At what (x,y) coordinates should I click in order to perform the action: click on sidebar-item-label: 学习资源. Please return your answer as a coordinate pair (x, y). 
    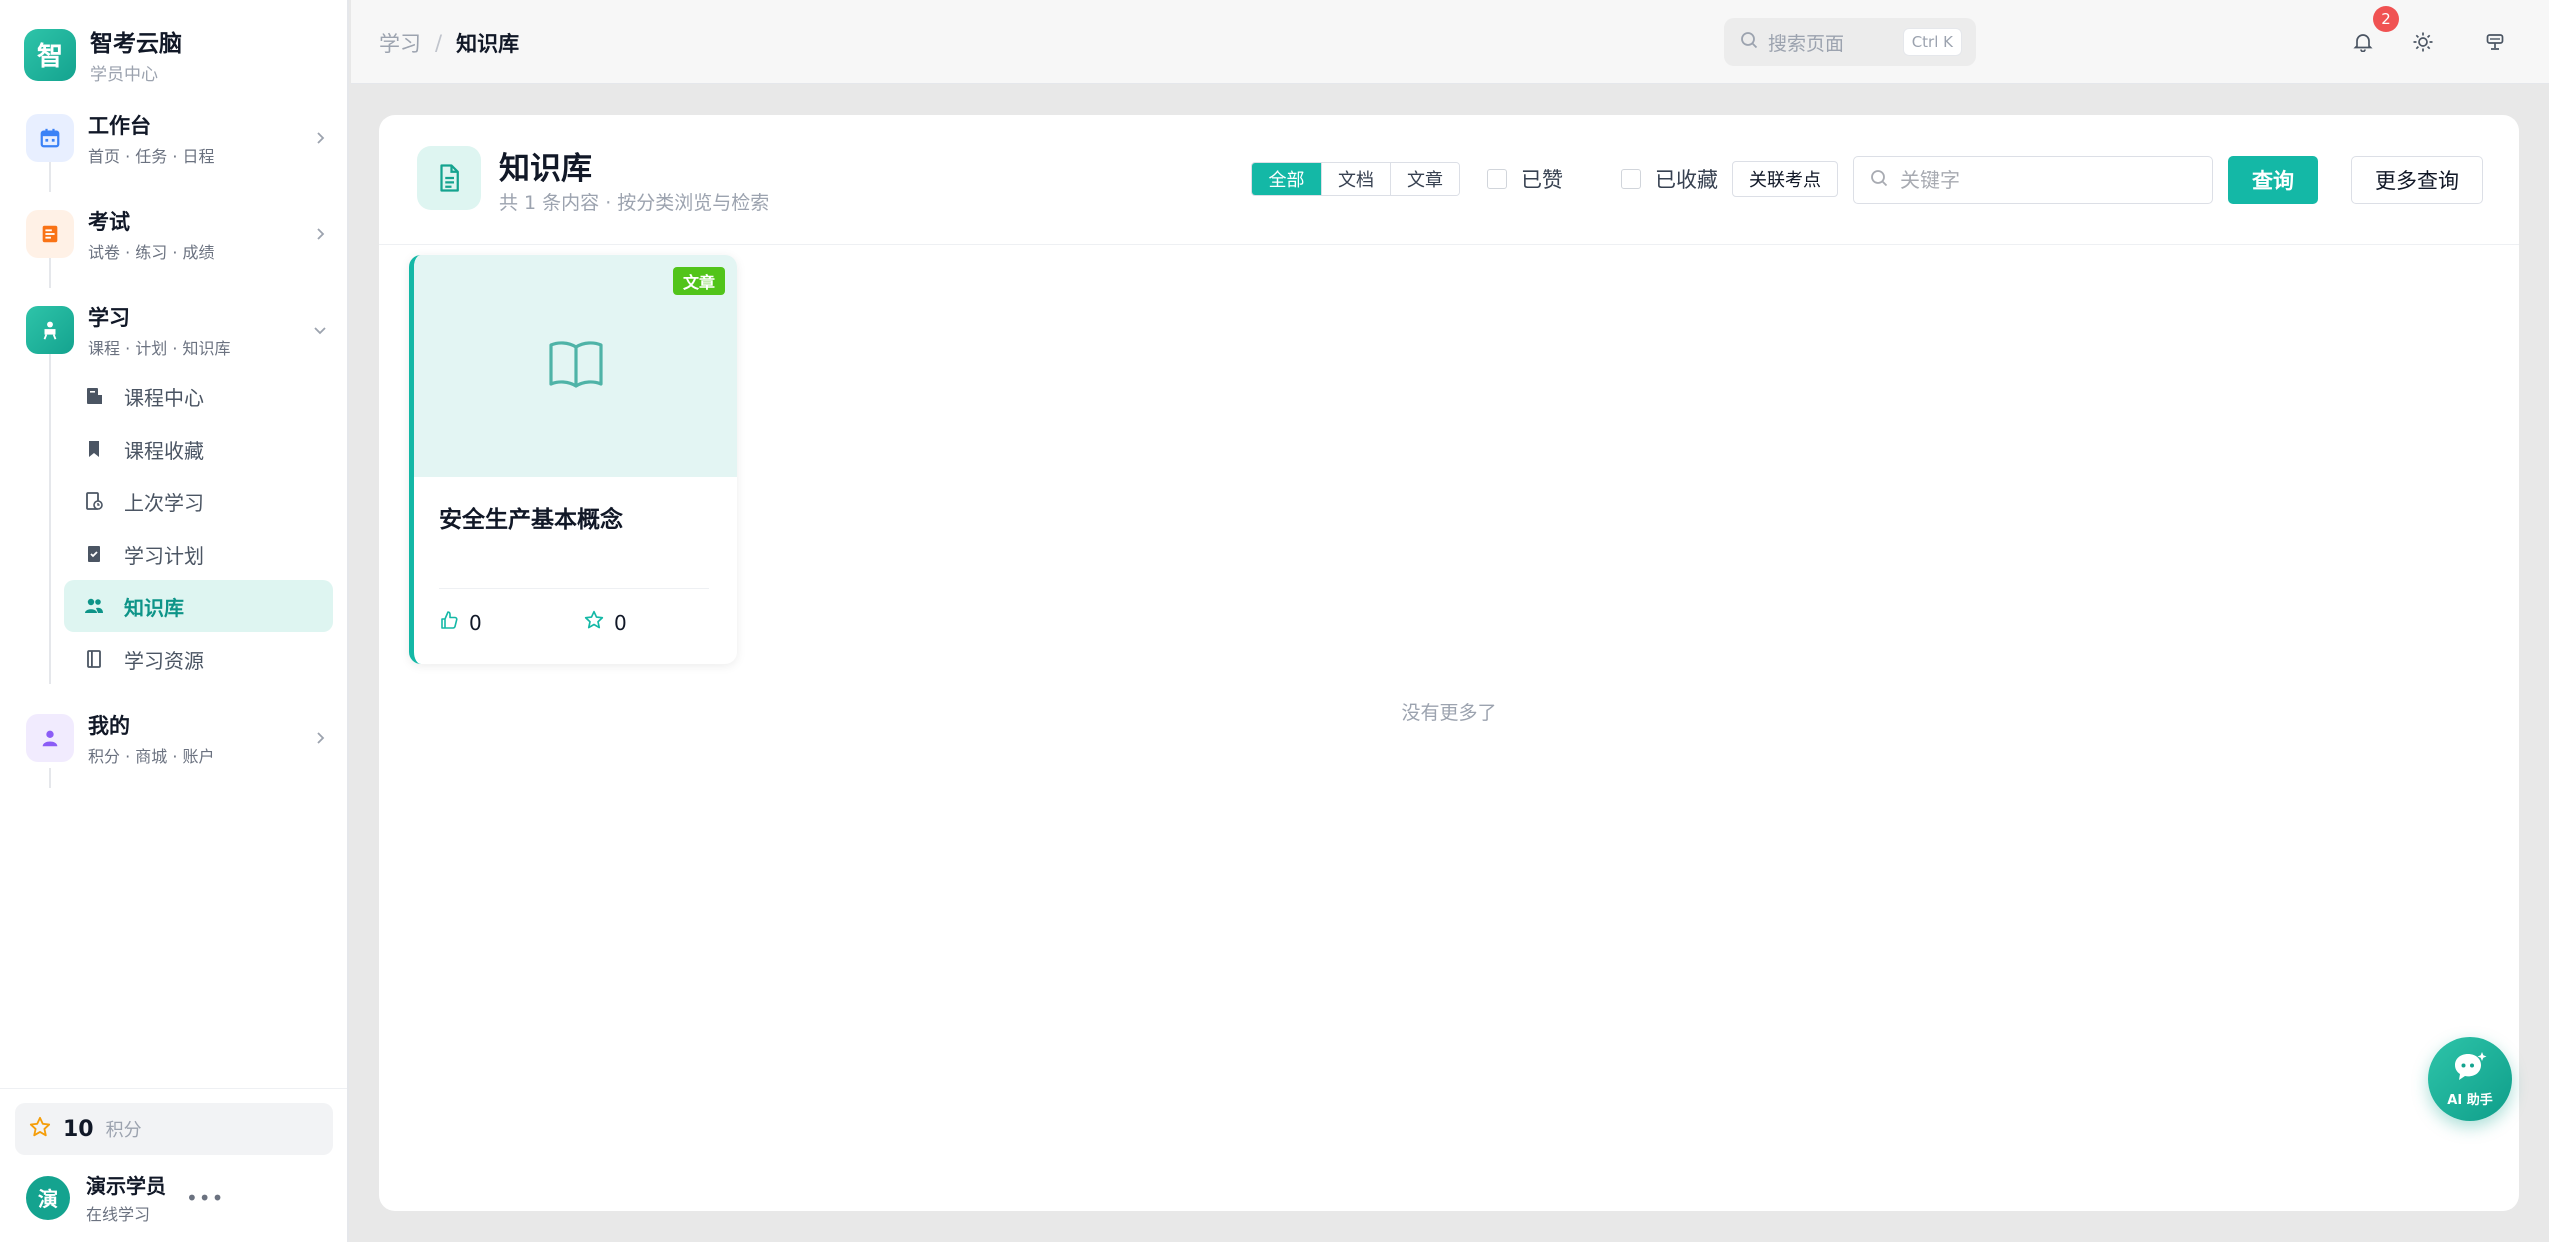
    Looking at the image, I should click on (164, 660).